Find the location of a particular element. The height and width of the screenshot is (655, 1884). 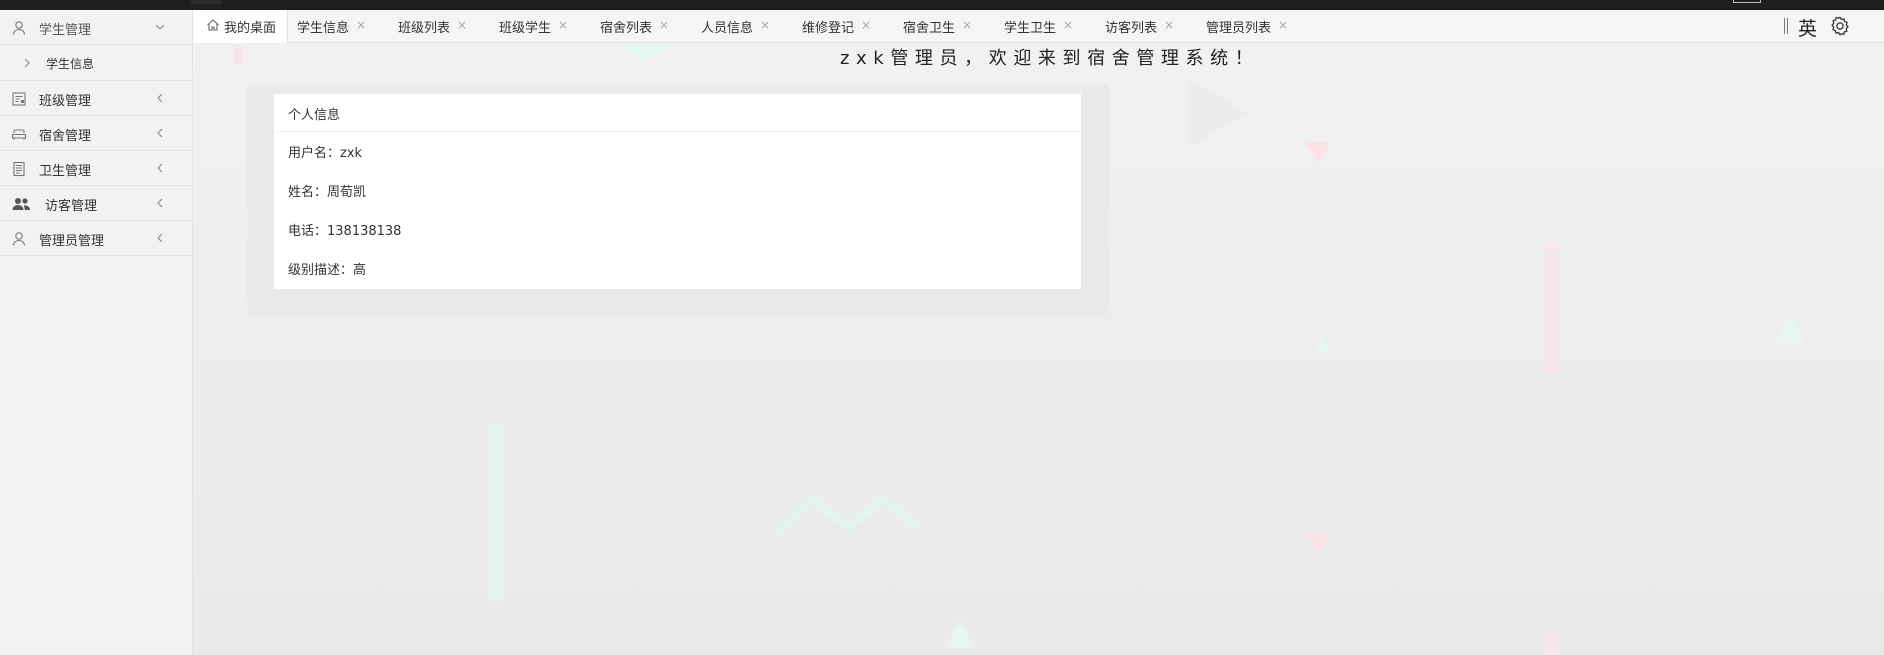

info-label: 用户名： is located at coordinates (314, 153).